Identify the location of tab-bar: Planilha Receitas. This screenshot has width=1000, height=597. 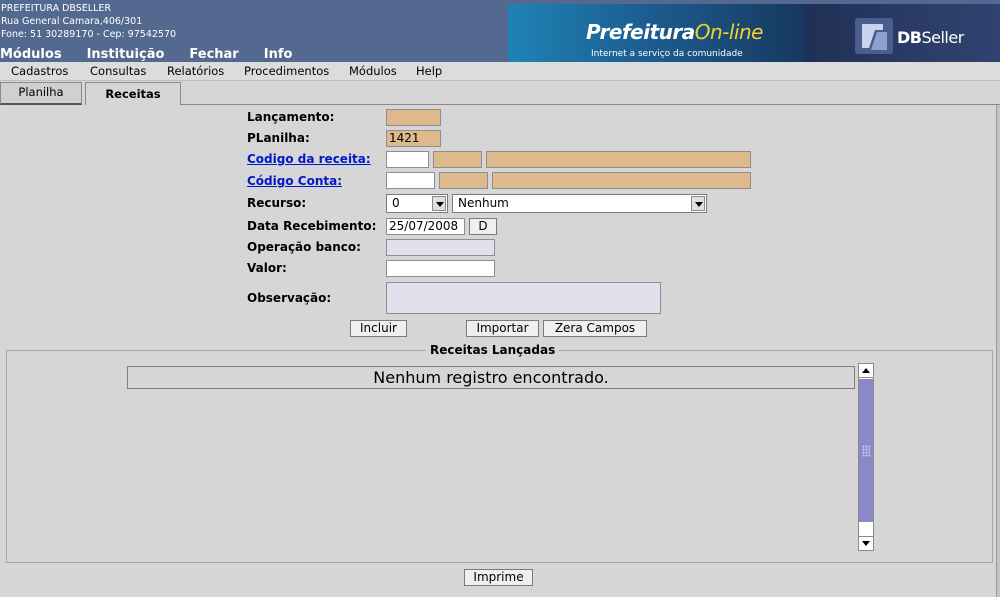
(500, 93).